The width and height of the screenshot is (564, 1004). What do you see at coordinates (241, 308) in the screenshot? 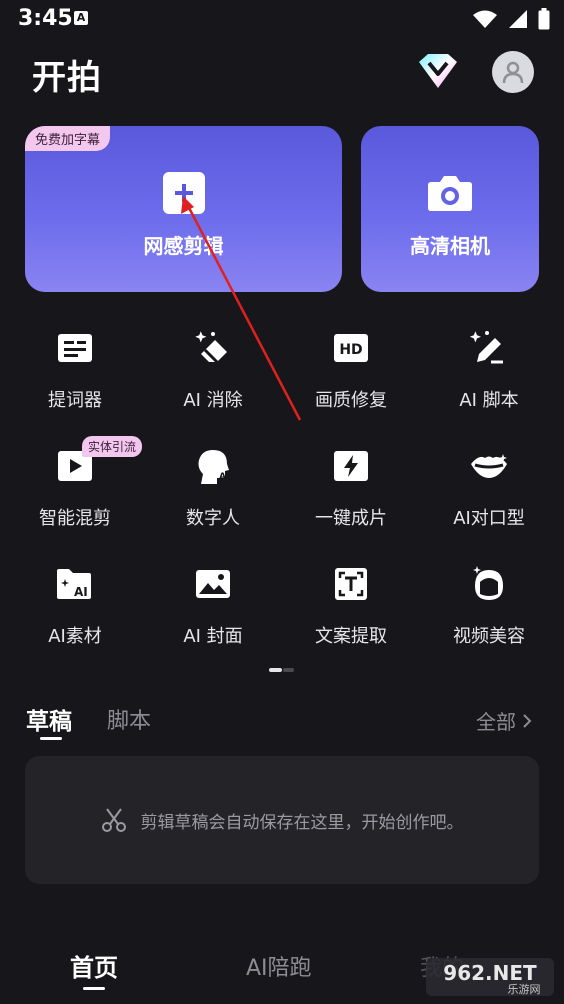
I see `annotation-arrow` at bounding box center [241, 308].